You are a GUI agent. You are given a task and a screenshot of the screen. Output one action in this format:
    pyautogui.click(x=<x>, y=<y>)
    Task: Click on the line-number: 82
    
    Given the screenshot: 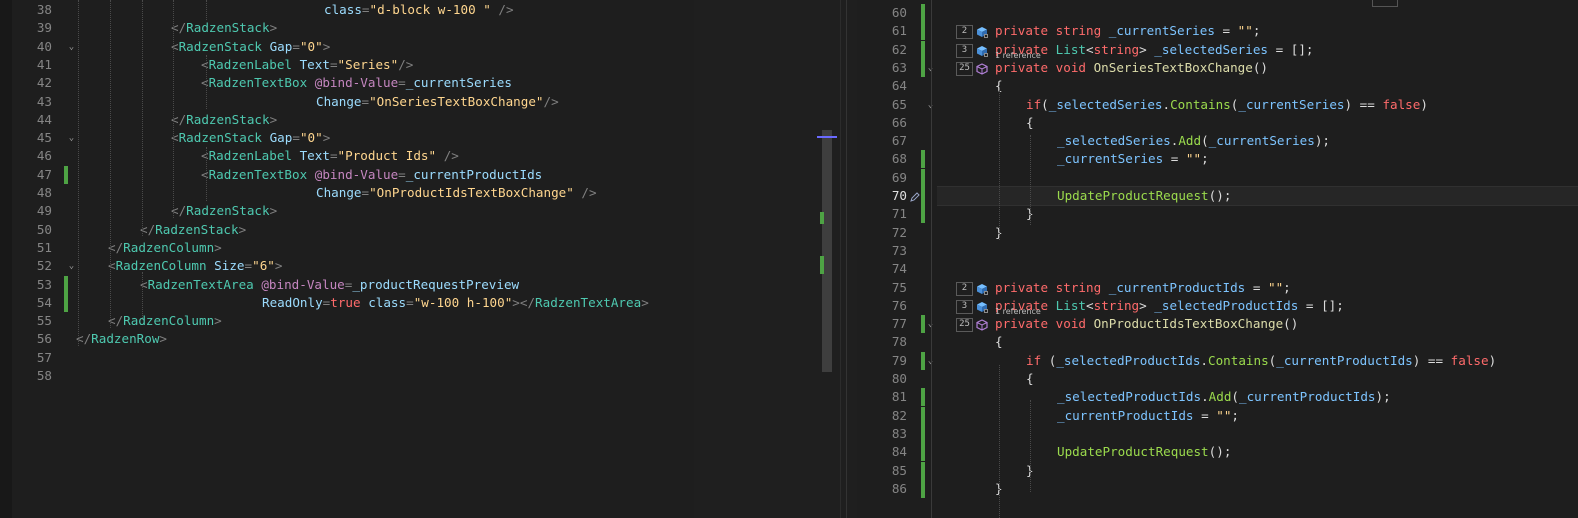 What is the action you would take?
    pyautogui.click(x=899, y=415)
    